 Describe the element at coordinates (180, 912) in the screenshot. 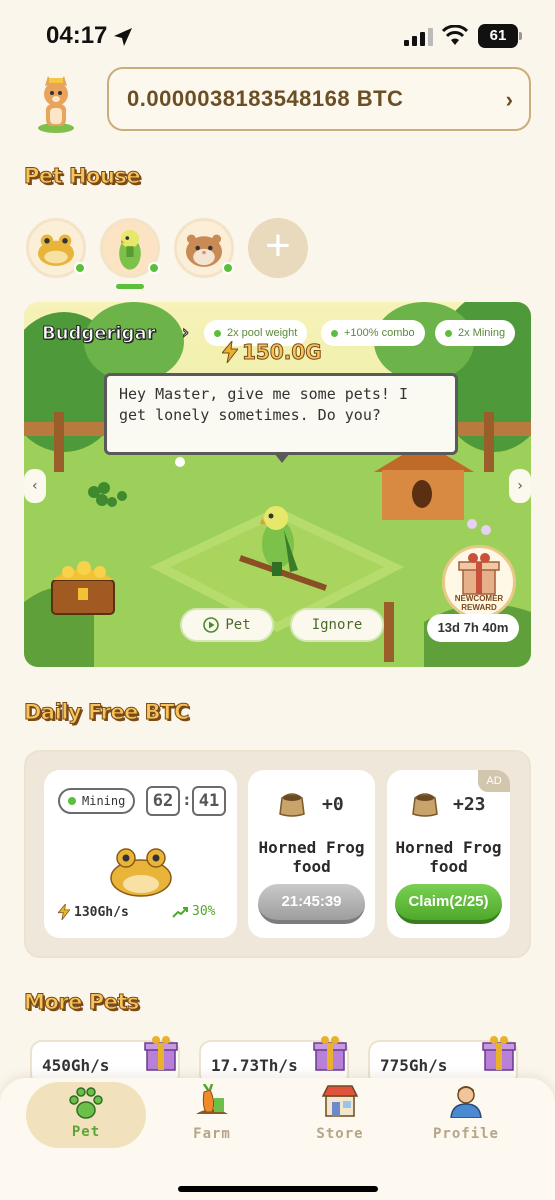

I see `trending-up-icon` at that location.